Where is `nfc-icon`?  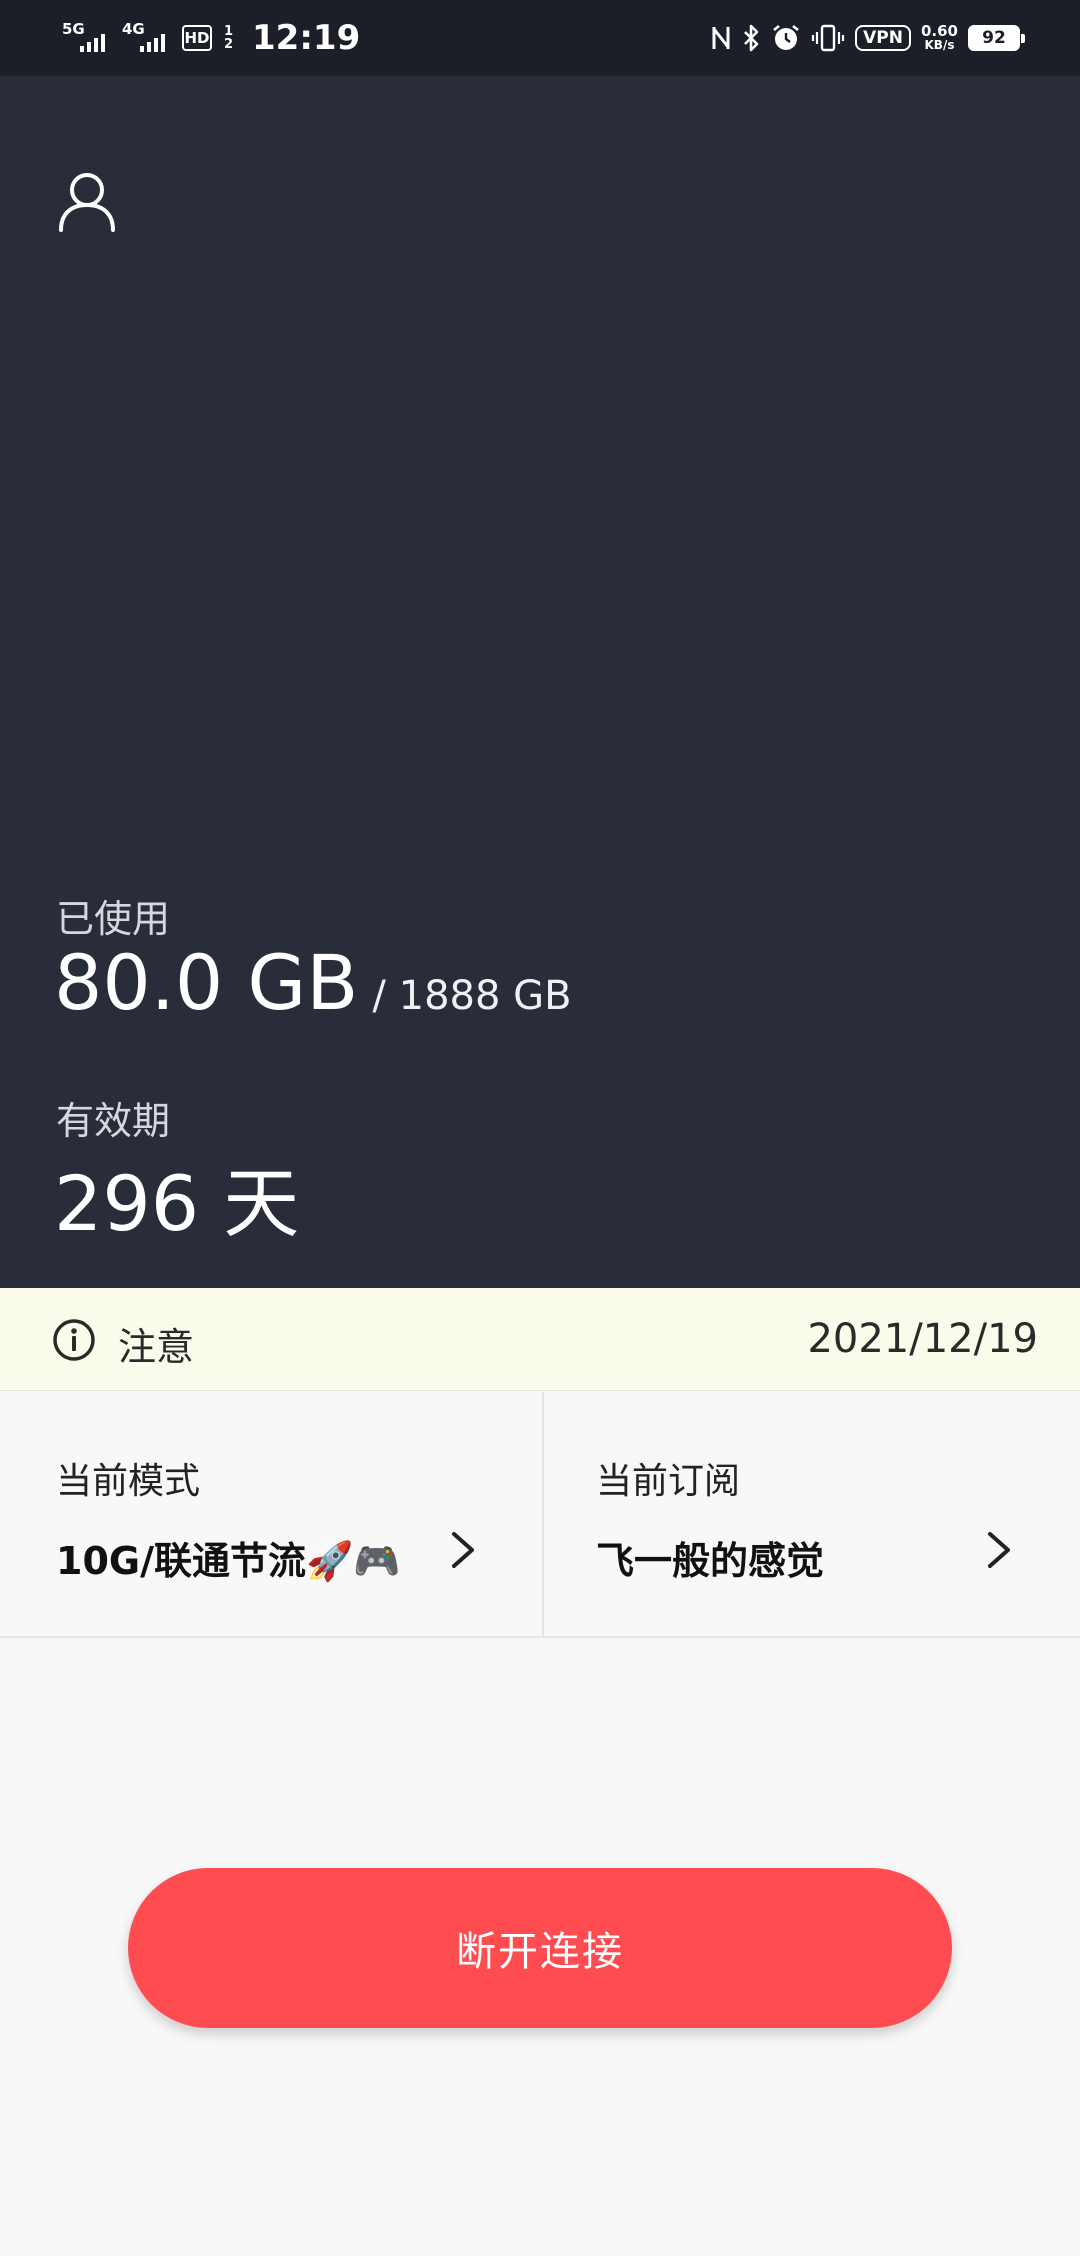
nfc-icon is located at coordinates (721, 38).